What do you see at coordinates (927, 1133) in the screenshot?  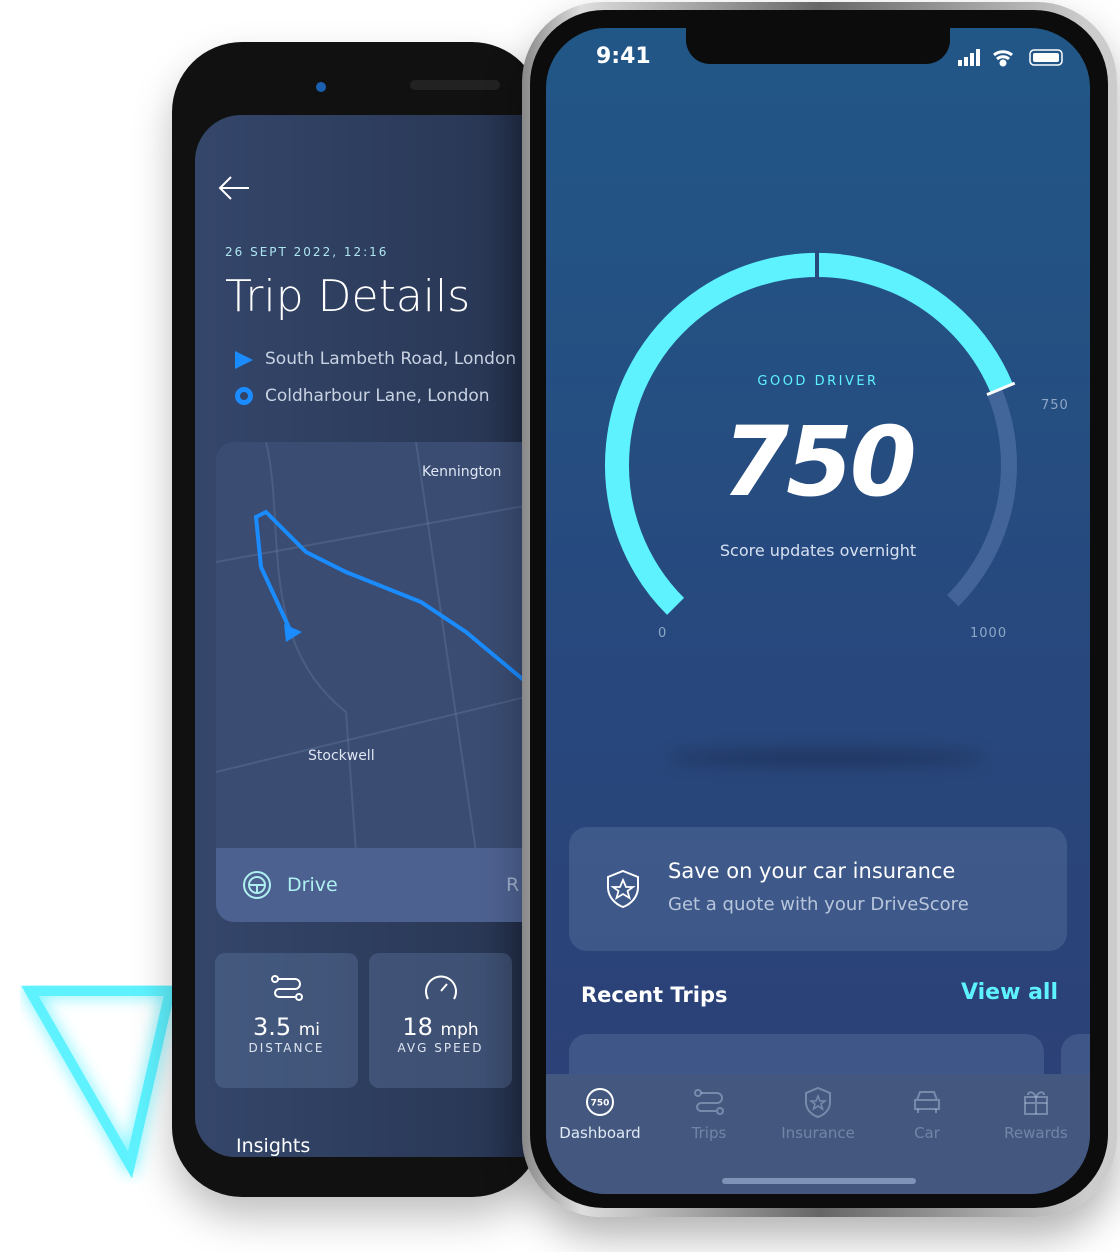 I see `nav-label: Car` at bounding box center [927, 1133].